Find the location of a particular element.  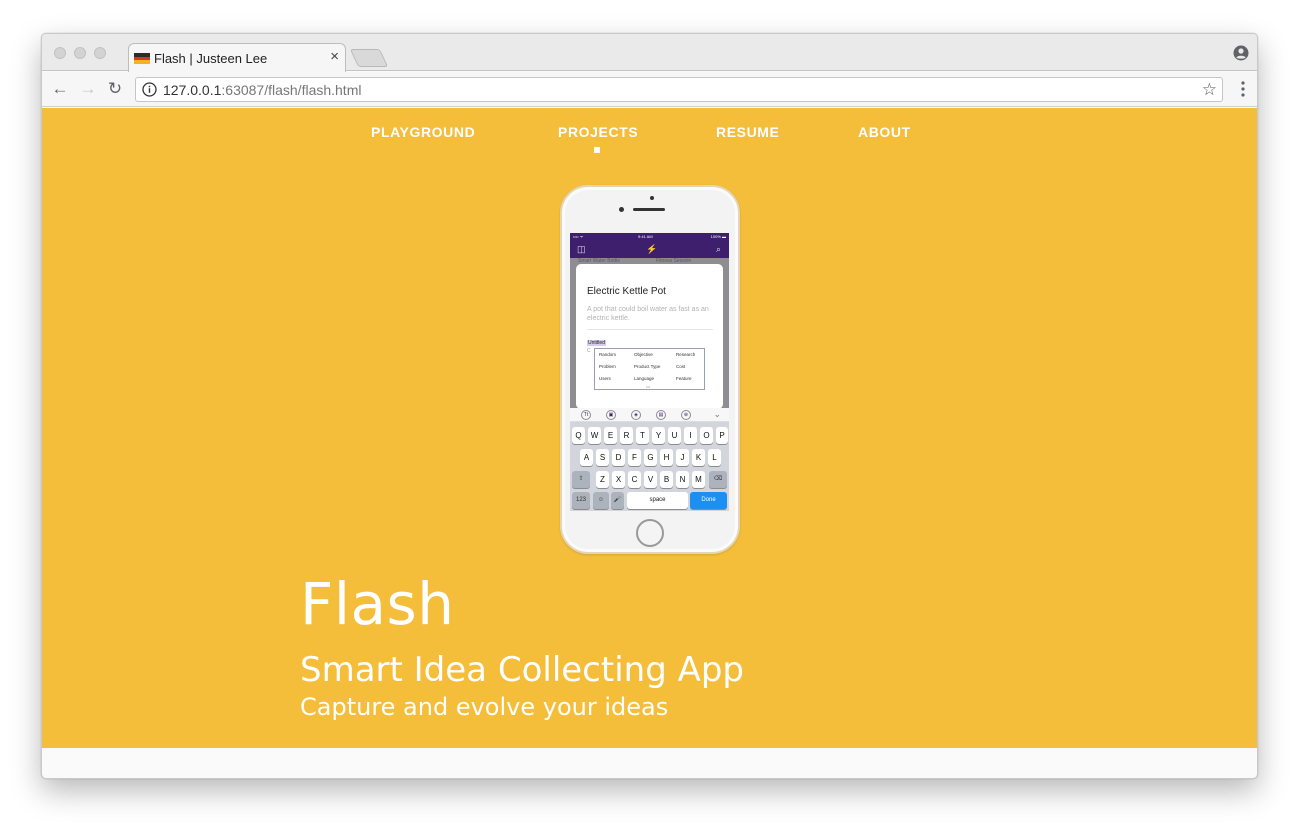

key: T is located at coordinates (642, 435).